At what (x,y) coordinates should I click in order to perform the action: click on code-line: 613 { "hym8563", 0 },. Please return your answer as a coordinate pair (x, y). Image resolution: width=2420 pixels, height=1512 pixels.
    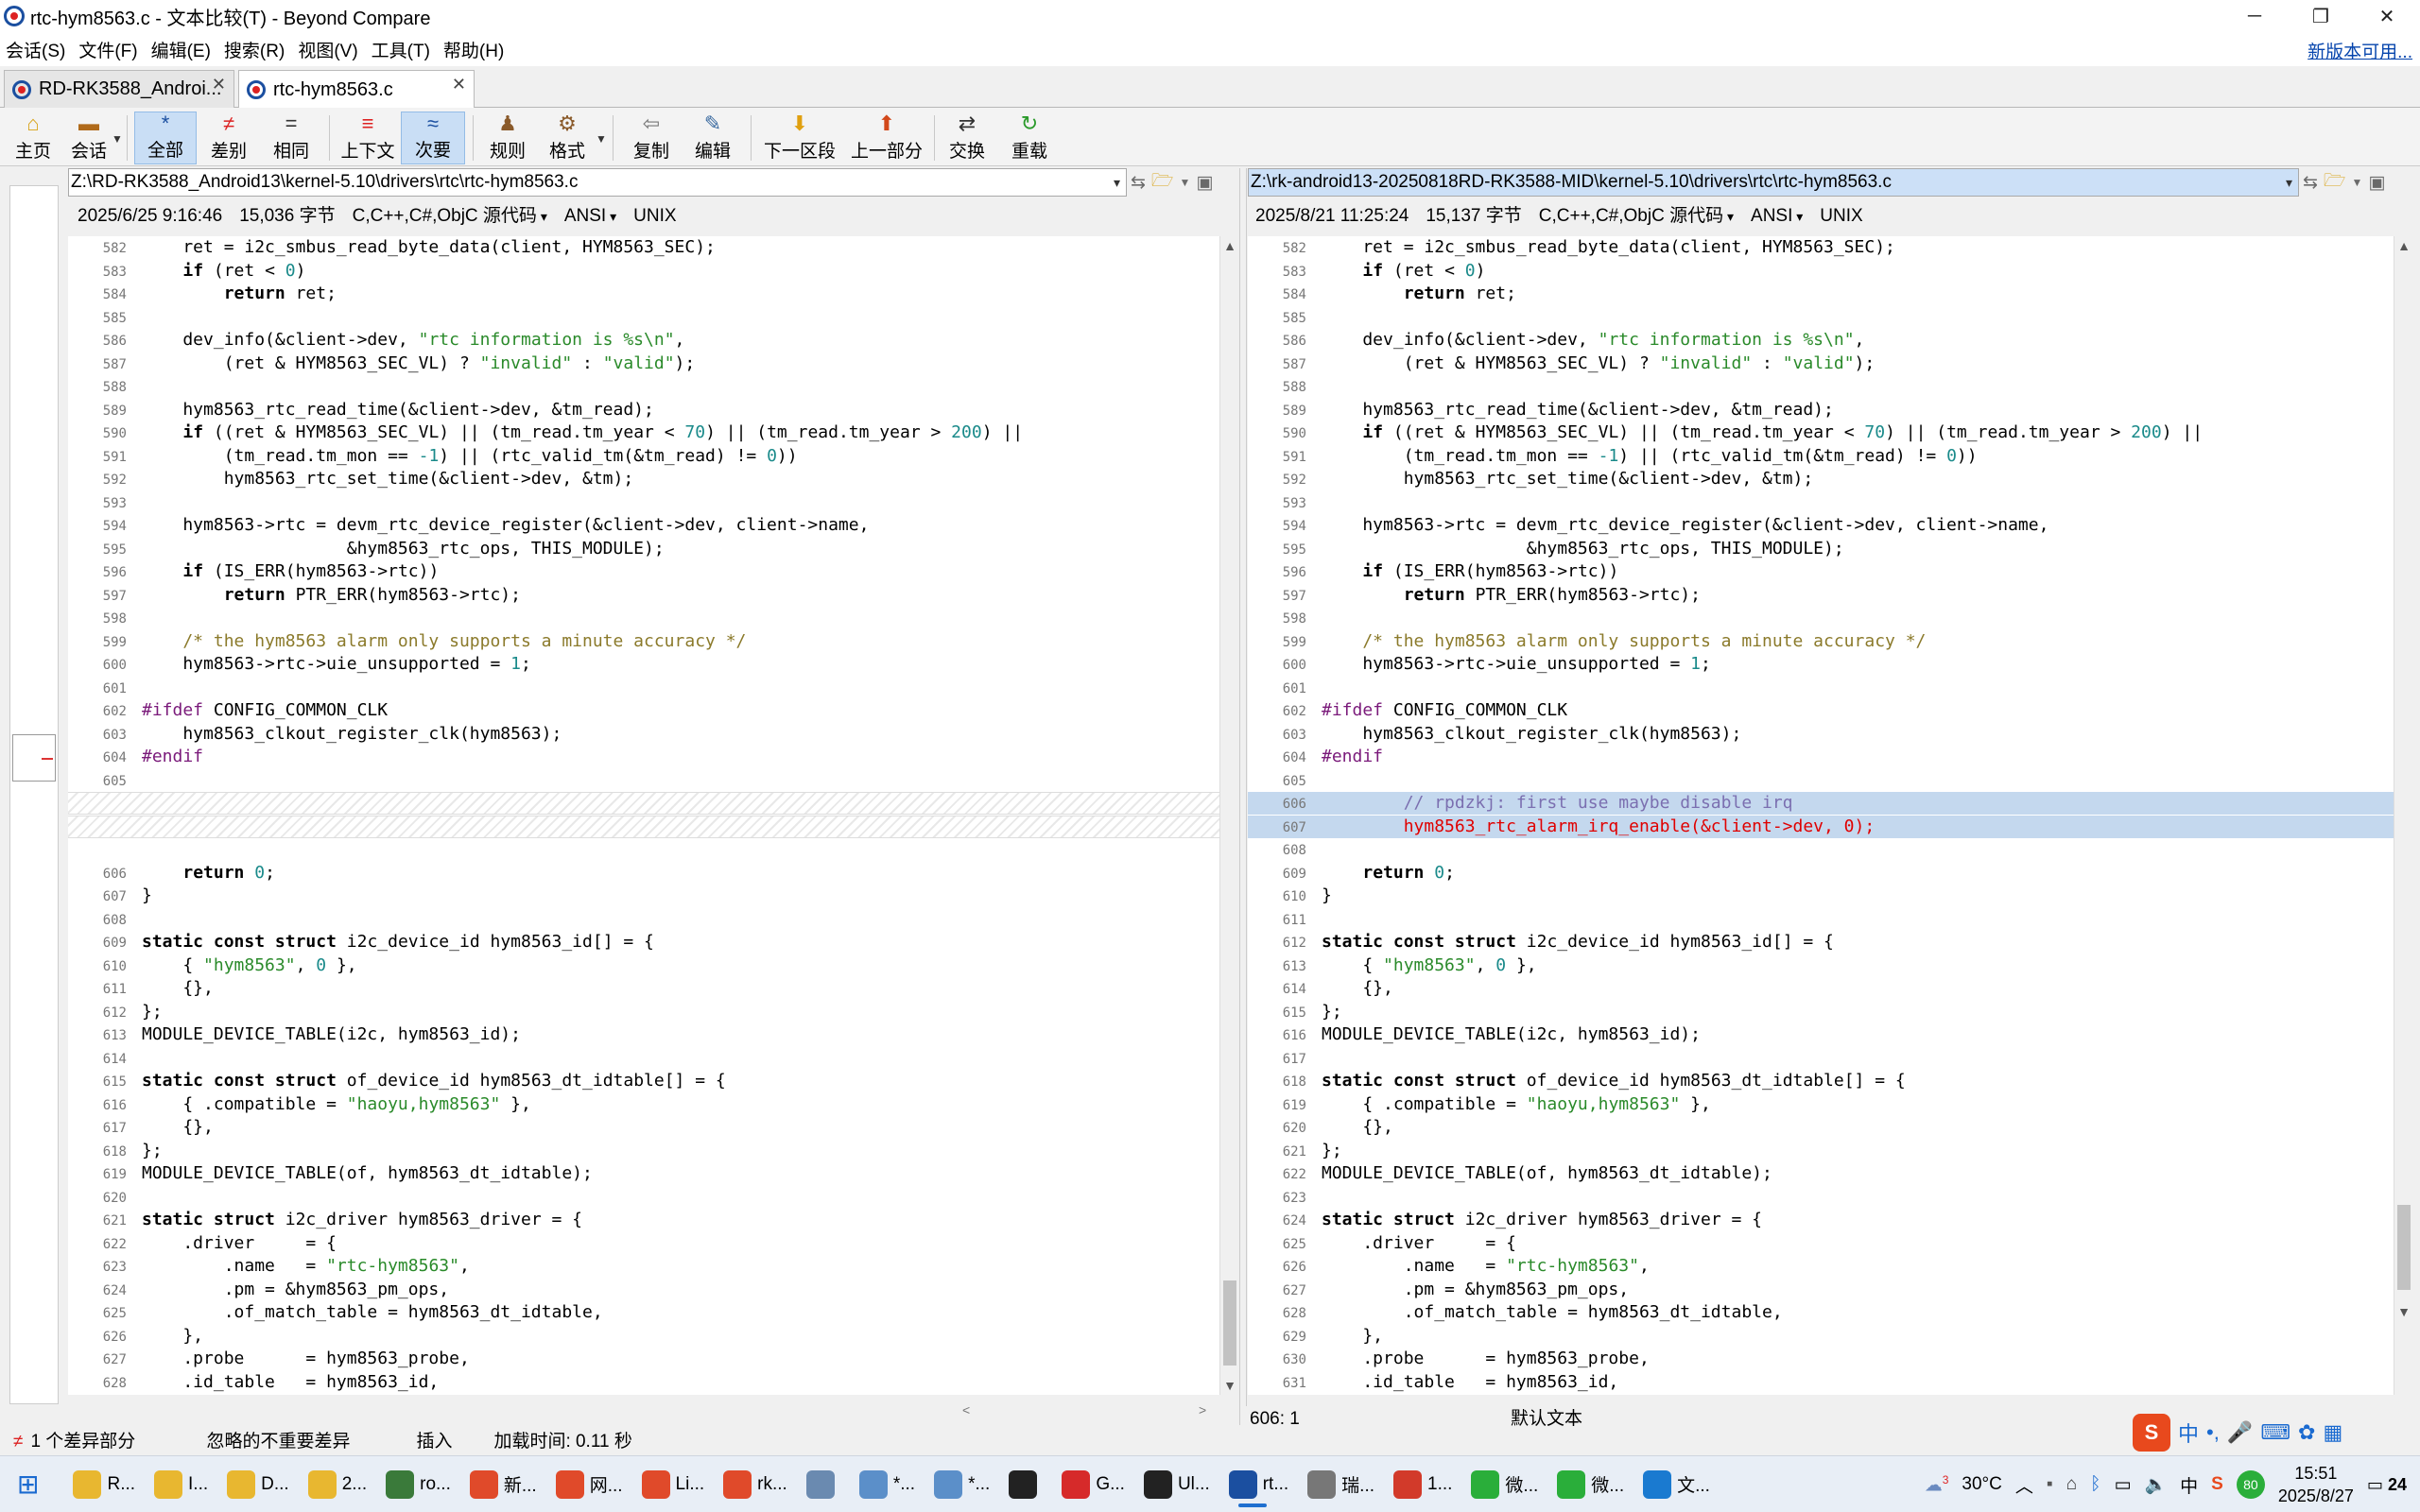
    Looking at the image, I should click on (1821, 965).